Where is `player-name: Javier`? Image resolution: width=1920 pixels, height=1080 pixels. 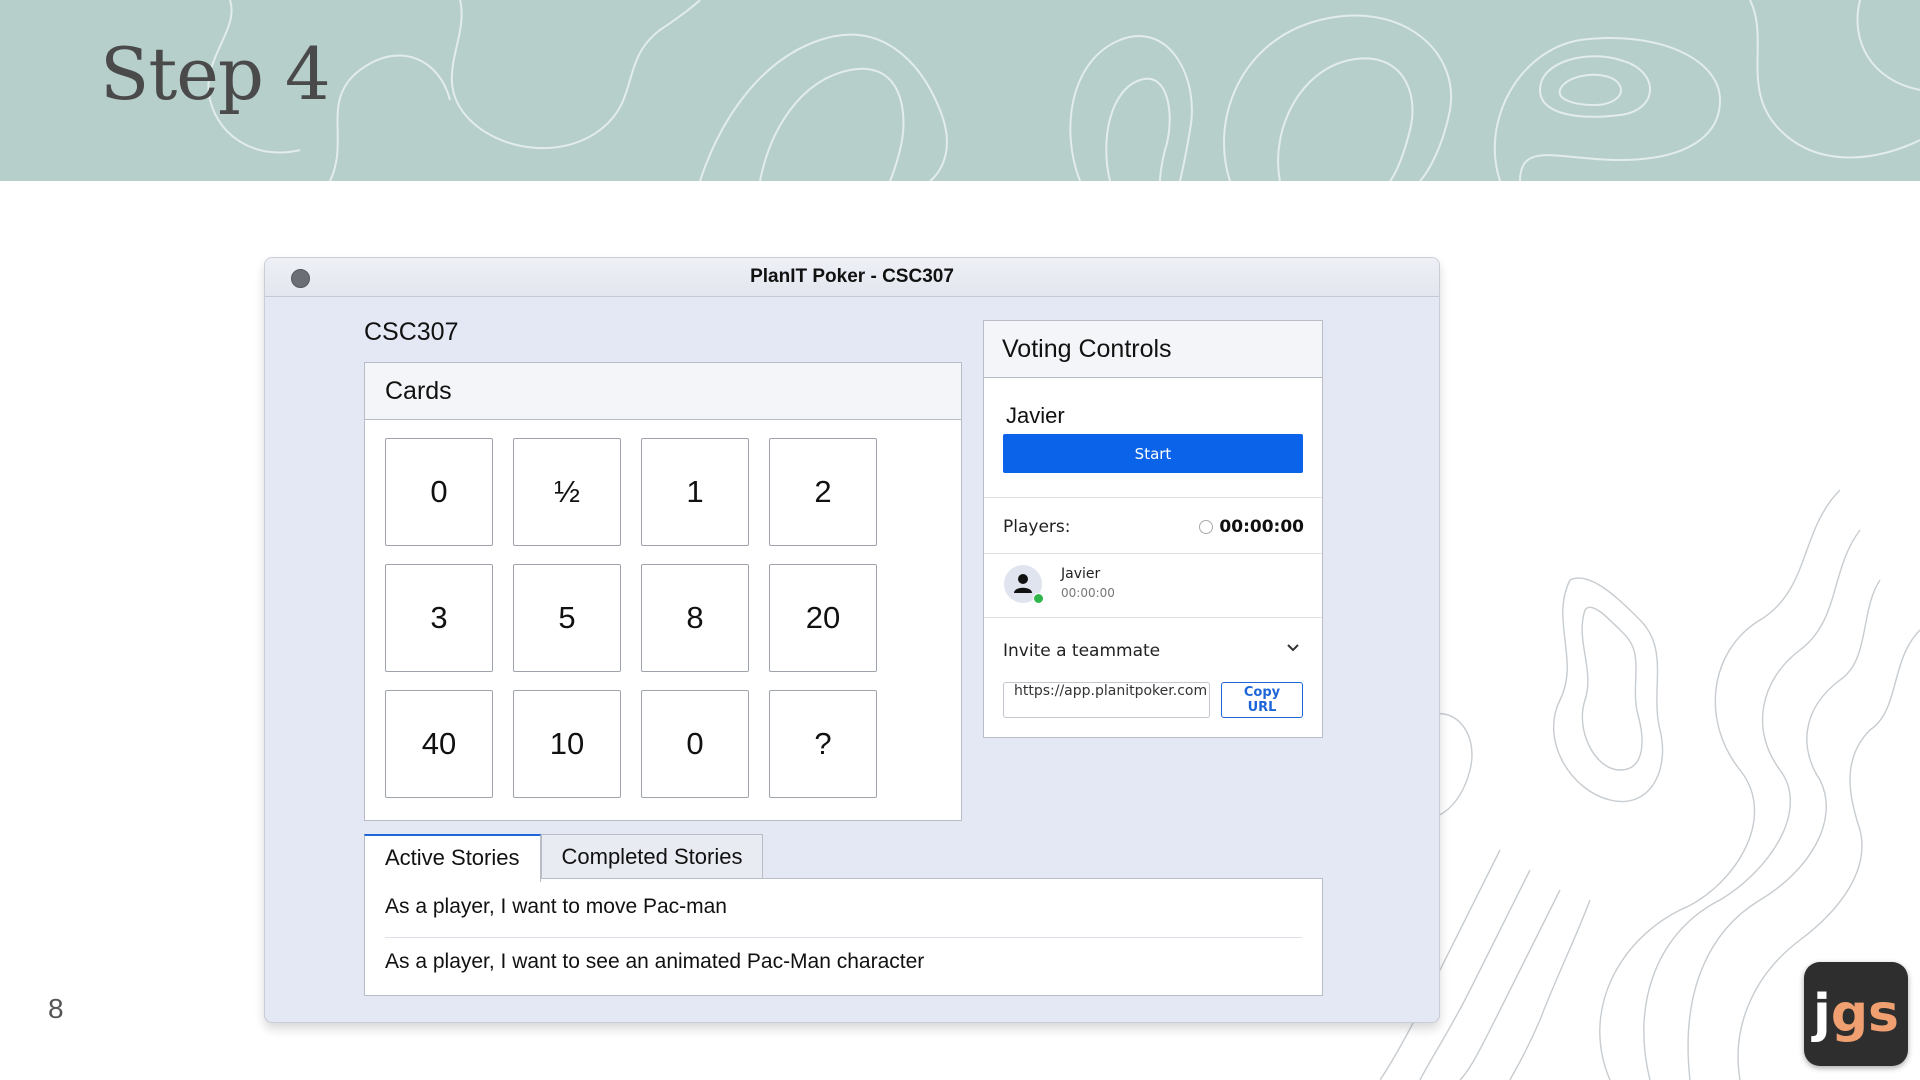
player-name: Javier is located at coordinates (1081, 574).